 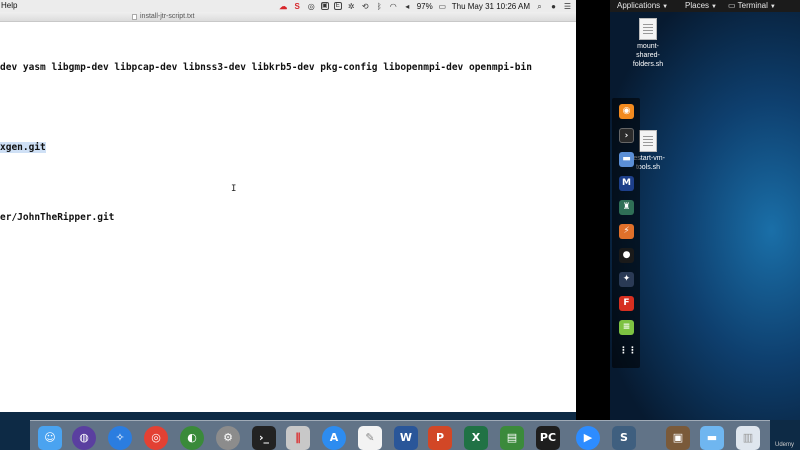 I want to click on desktop-file-mount-shared-folders: mount- shared- folders.sh, so click(x=648, y=43).